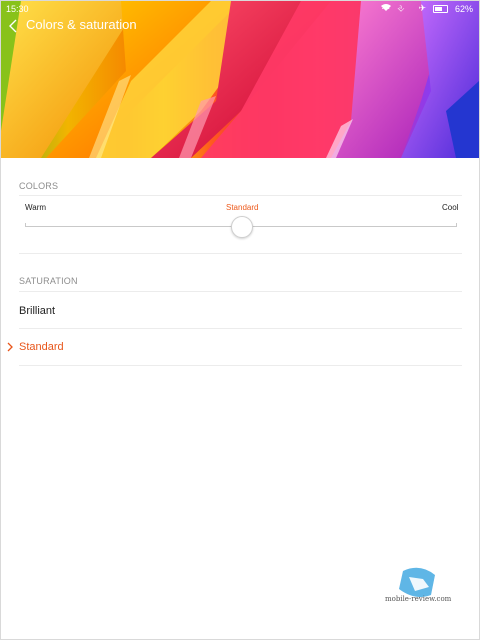 The image size is (480, 640). Describe the element at coordinates (240, 9) in the screenshot. I see `status-bar: 15:30 ⋯ ⎀ ✈ 62%` at that location.